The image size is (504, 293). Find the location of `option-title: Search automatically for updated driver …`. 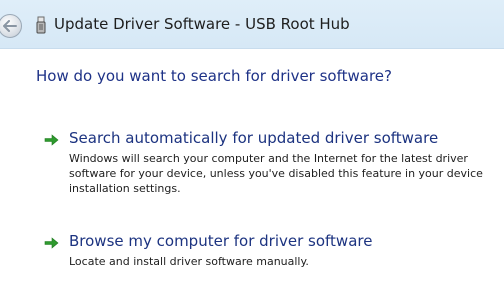

option-title: Search automatically for updated driver … is located at coordinates (253, 138).